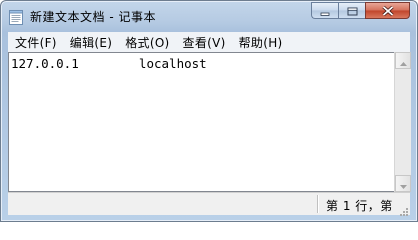  I want to click on close-icon, so click(387, 10).